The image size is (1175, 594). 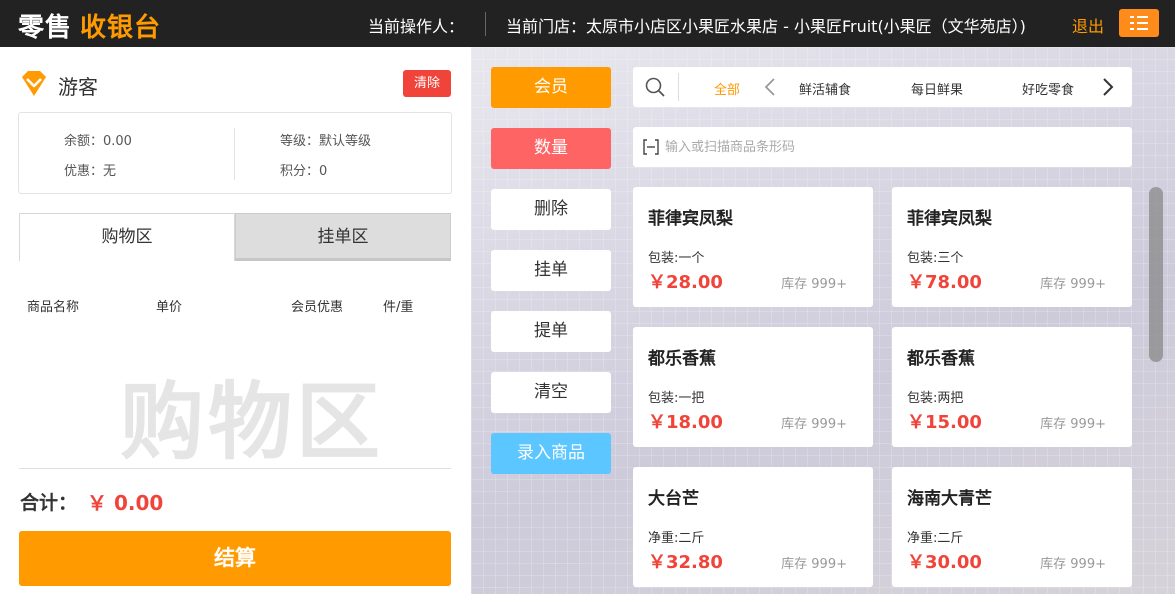 What do you see at coordinates (770, 87) in the screenshot?
I see `chevron-left-icon` at bounding box center [770, 87].